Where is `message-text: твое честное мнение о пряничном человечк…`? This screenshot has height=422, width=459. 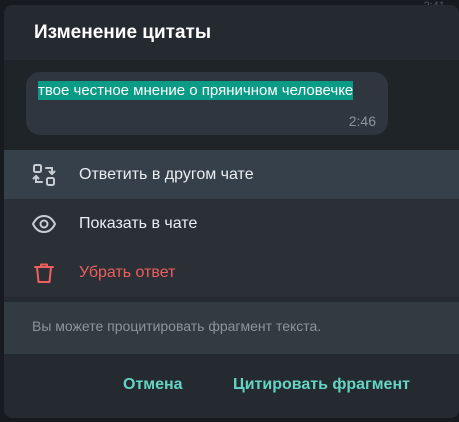
message-text: твое честное мнение о пряничном человечк… is located at coordinates (208, 91).